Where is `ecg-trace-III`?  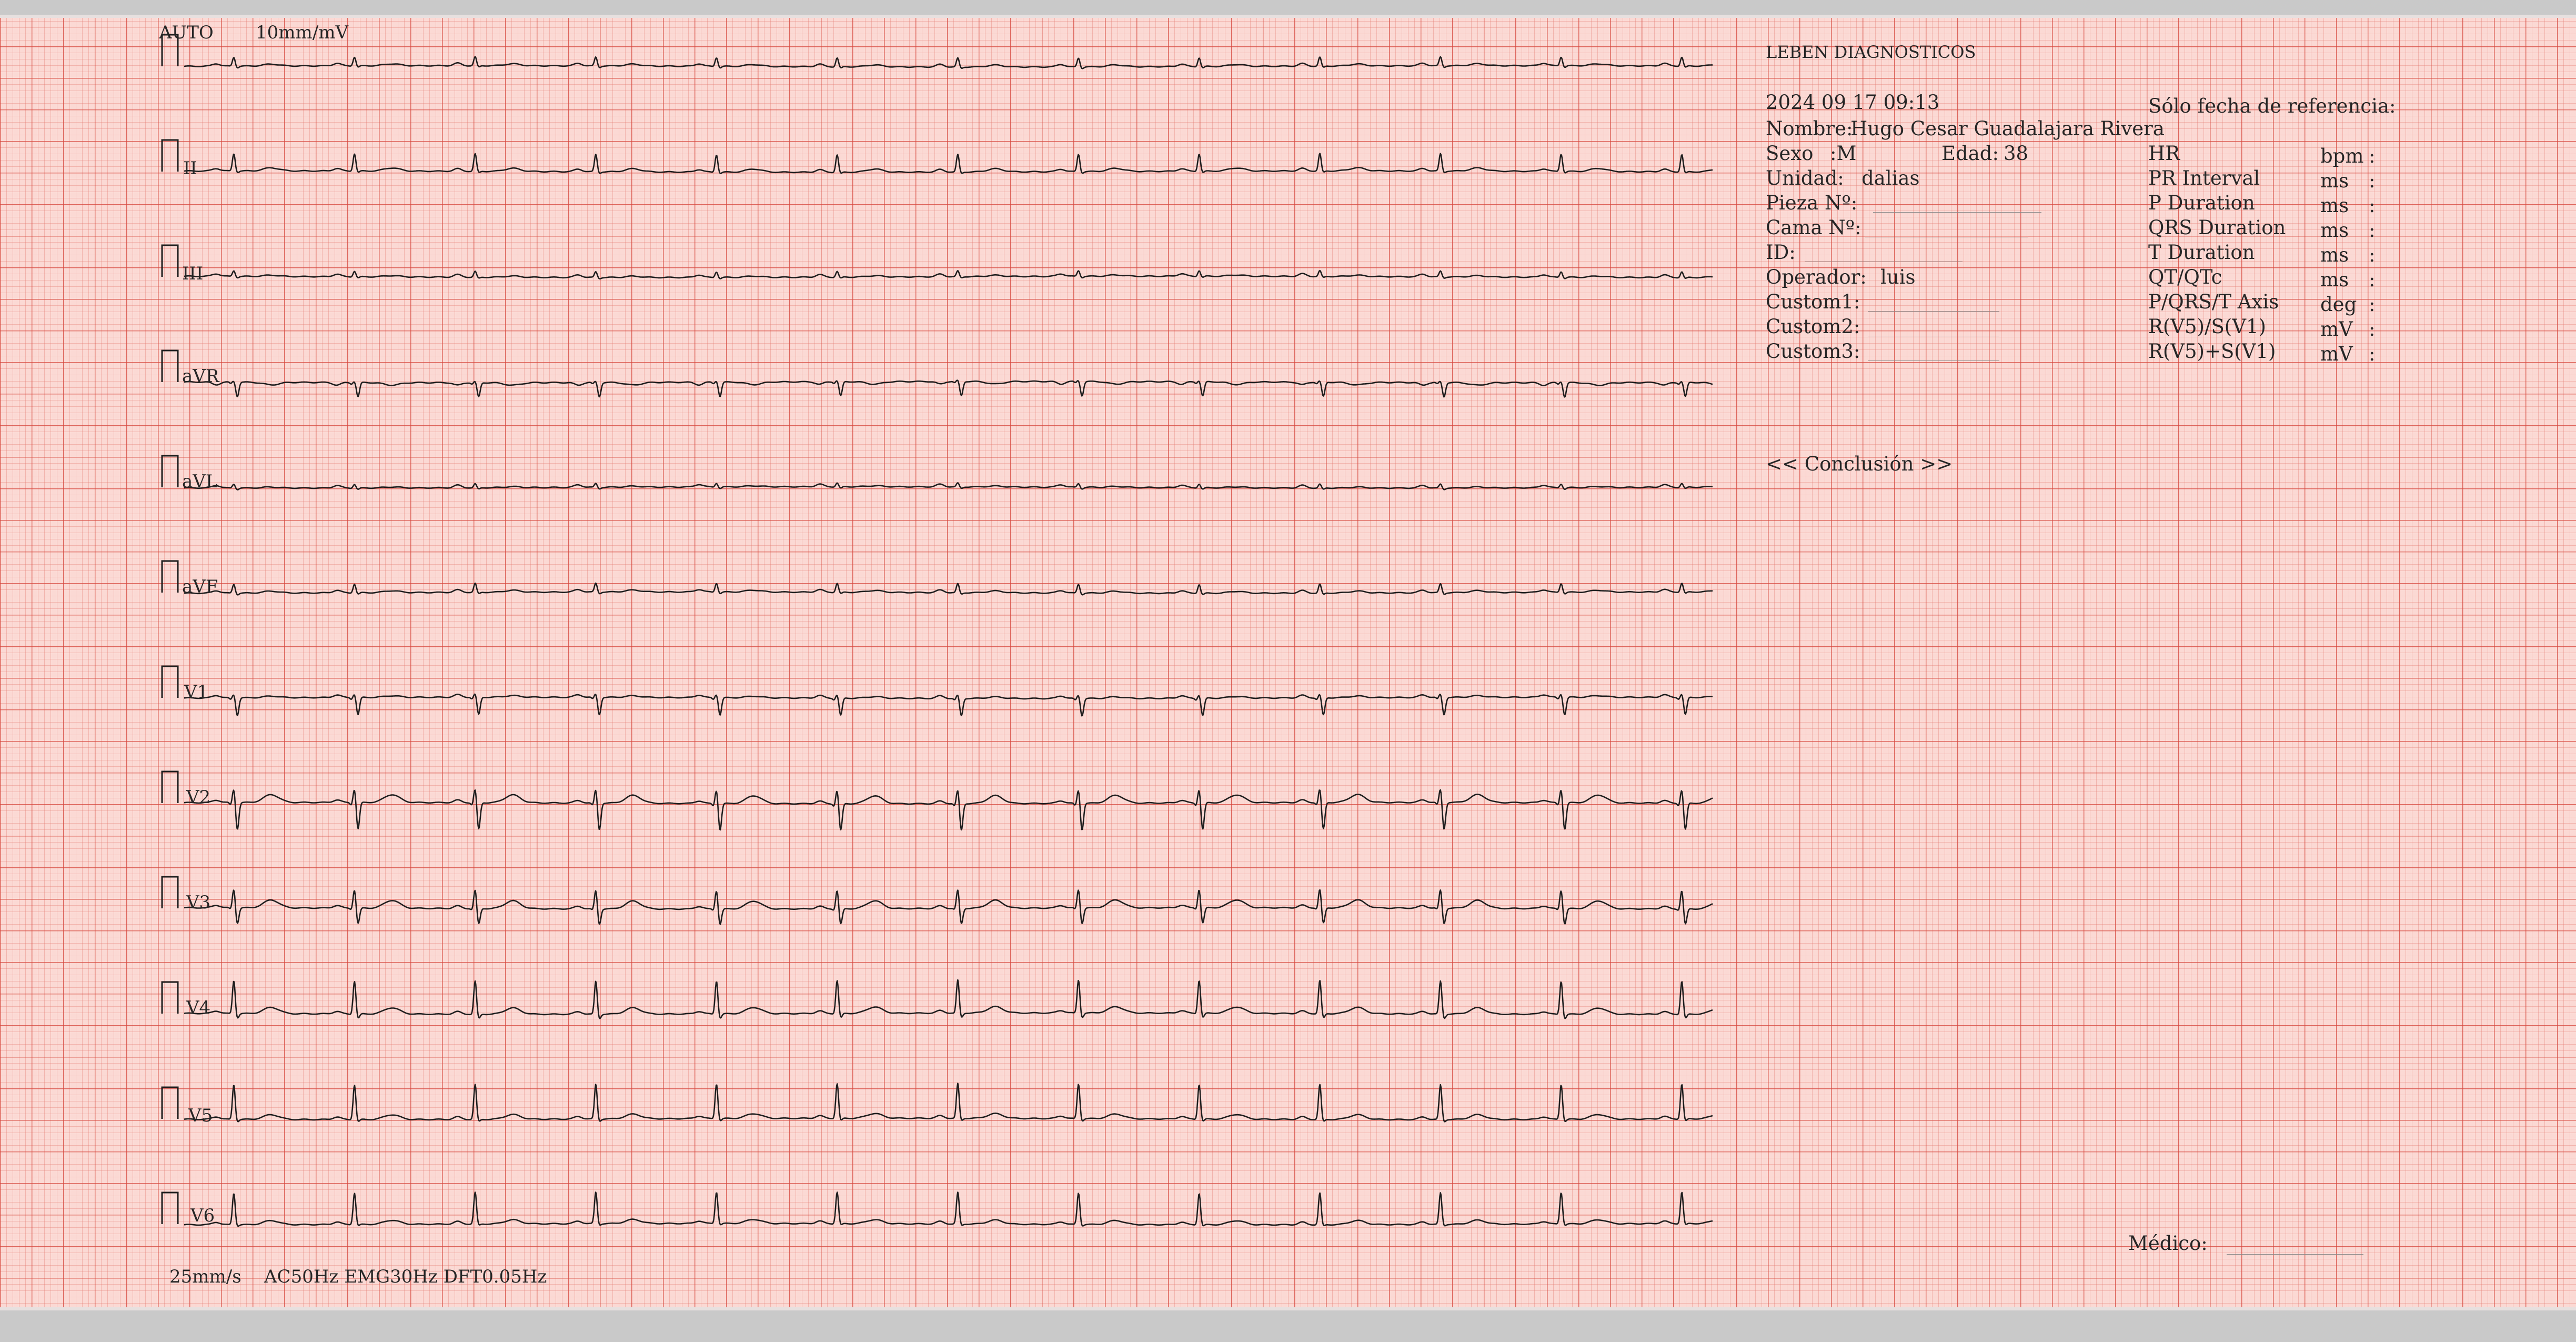 ecg-trace-III is located at coordinates (949, 274).